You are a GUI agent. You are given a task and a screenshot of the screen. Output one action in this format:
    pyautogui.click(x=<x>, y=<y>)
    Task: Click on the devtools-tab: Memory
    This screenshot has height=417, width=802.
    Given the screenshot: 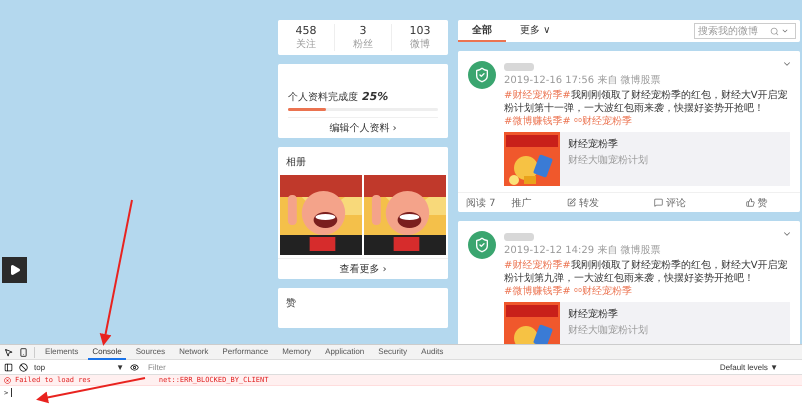 What is the action you would take?
    pyautogui.click(x=297, y=352)
    